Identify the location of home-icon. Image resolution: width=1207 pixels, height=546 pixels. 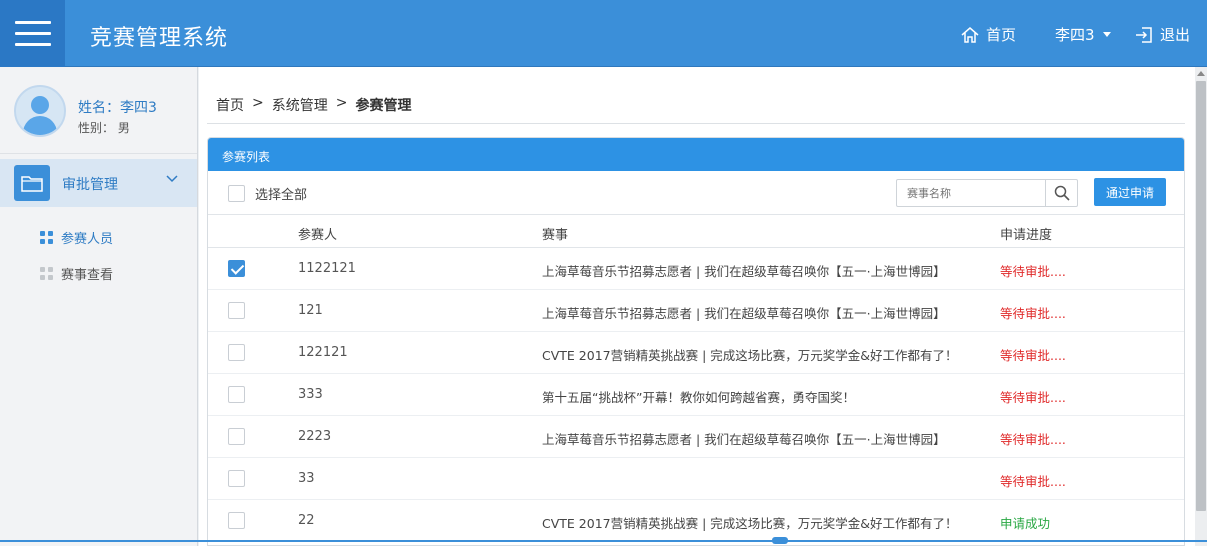
(970, 34).